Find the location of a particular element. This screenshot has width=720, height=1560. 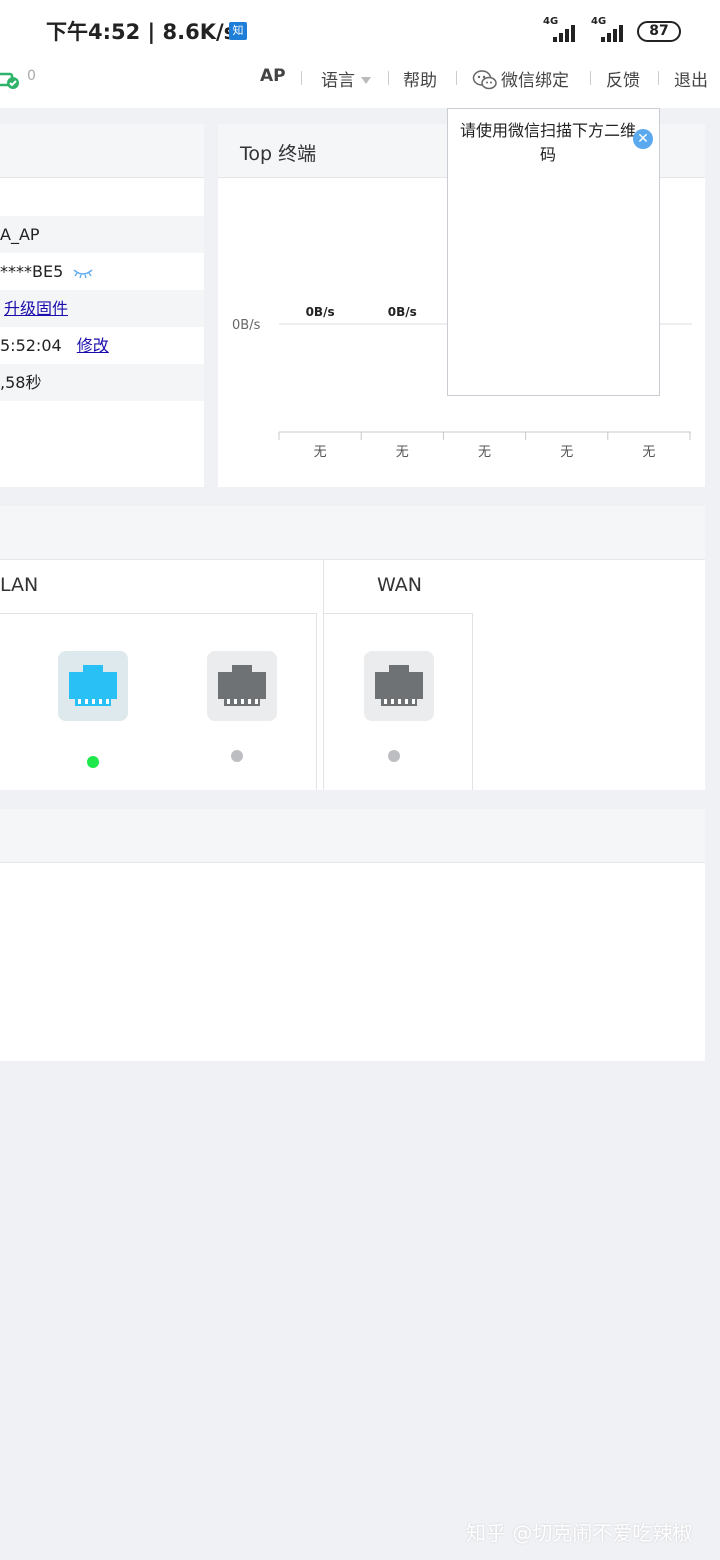

wechat-icon is located at coordinates (484, 80).